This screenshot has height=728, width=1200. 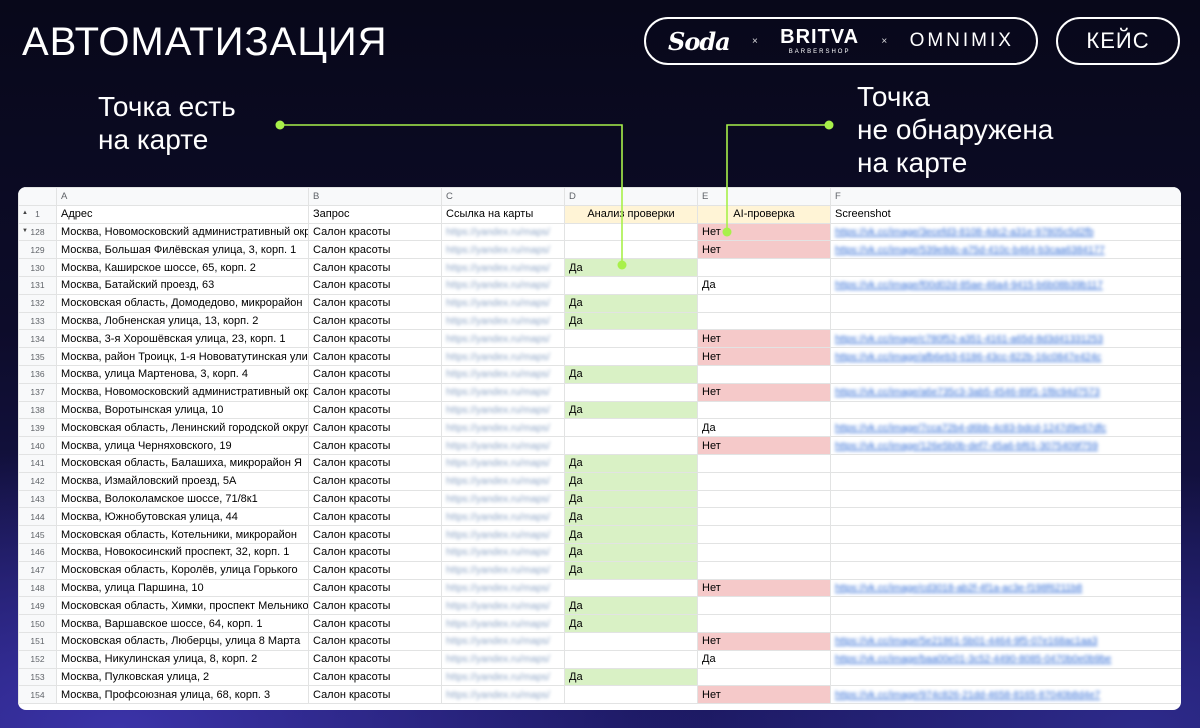 What do you see at coordinates (182, 445) in the screenshot?
I see `cell-address: Москва, улица Черняховского, 19` at bounding box center [182, 445].